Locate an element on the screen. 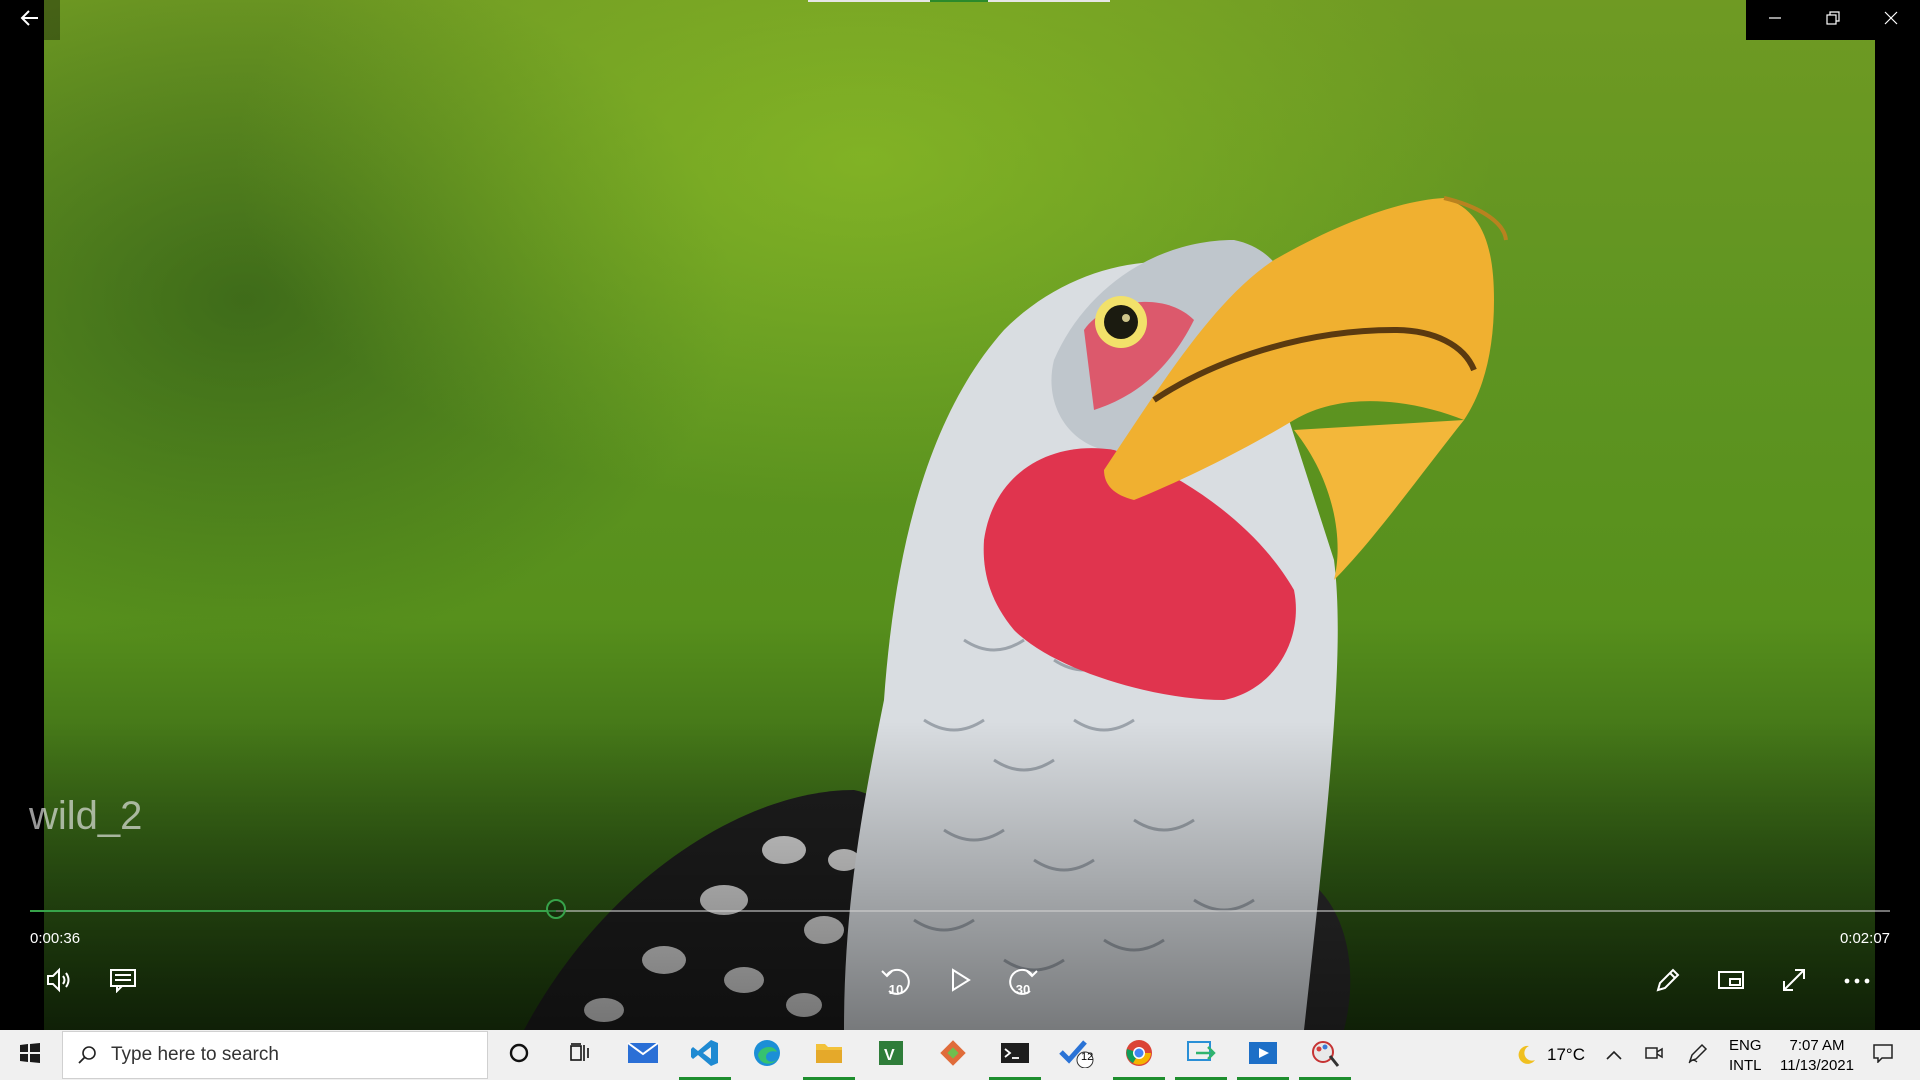  subtitles-button is located at coordinates (123, 982).